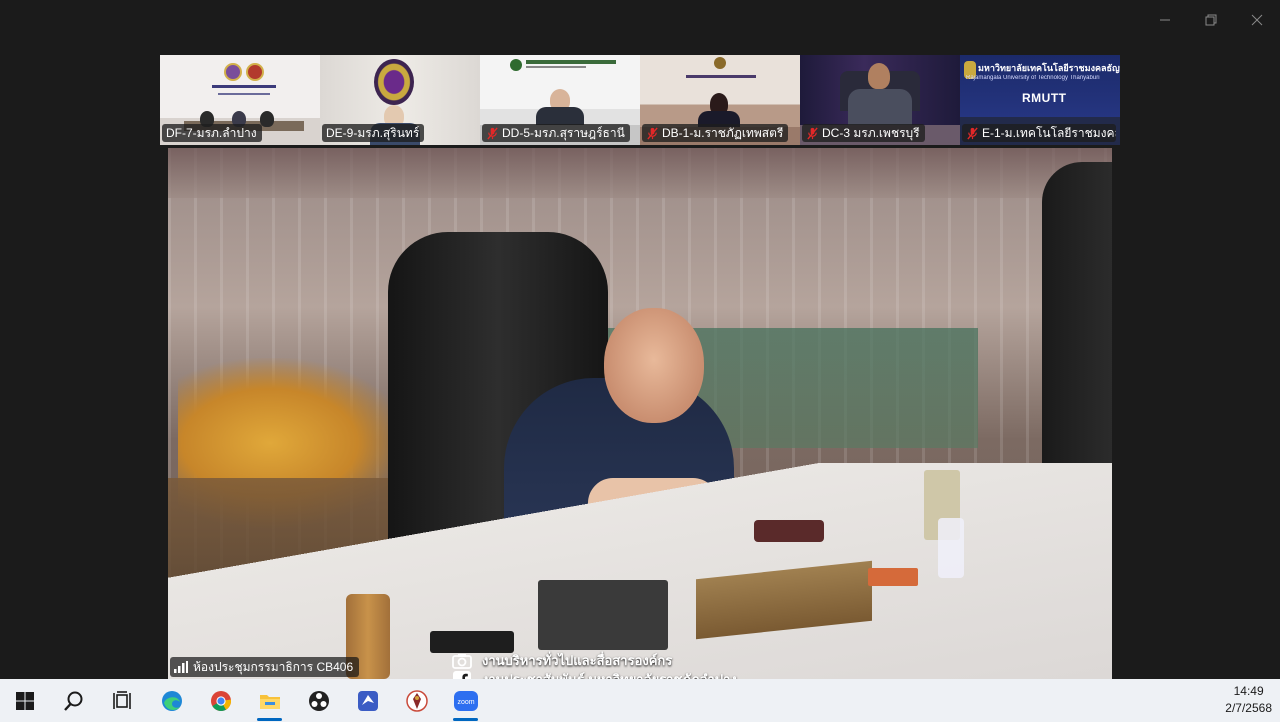 This screenshot has width=1280, height=722. What do you see at coordinates (720, 100) in the screenshot?
I see `participant-tile: DB-1-ม.ราชภัฏเทพสตรี` at bounding box center [720, 100].